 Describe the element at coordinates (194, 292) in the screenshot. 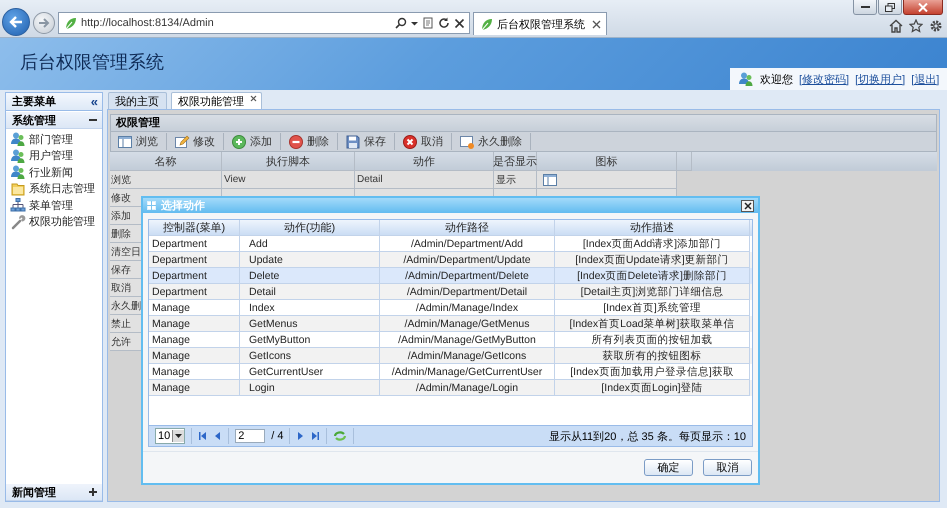

I see `table-cell: Department` at that location.